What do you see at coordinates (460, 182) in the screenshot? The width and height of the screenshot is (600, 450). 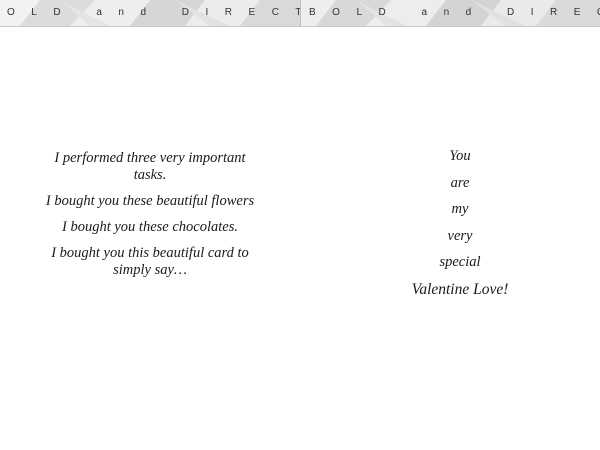 I see `verse-line: are` at bounding box center [460, 182].